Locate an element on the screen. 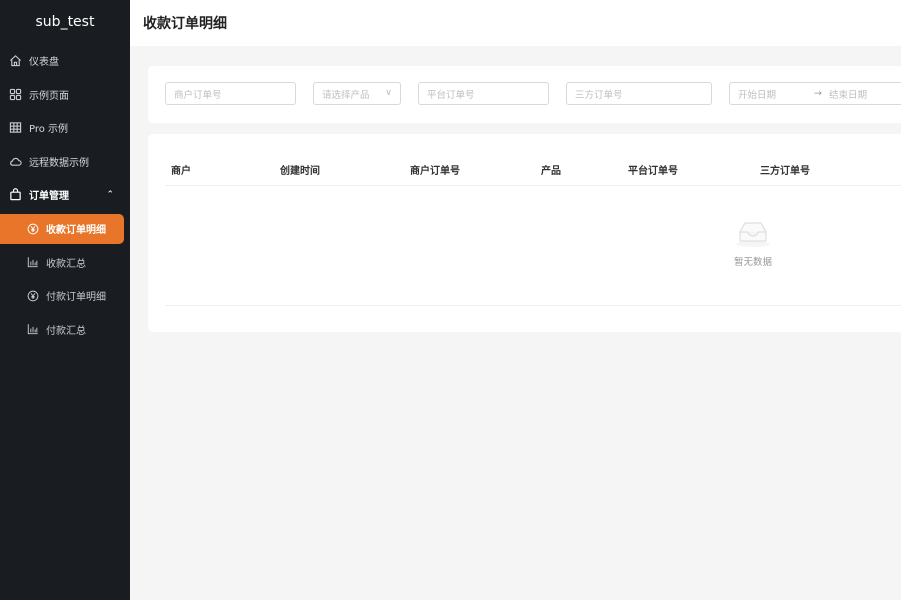  sidebar-item-order-management: 订单管理 ⌃ is located at coordinates (65, 195).